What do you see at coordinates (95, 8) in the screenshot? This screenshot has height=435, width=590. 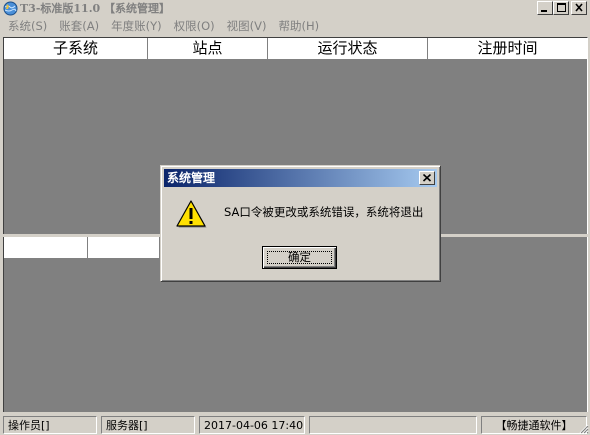 I see `window-title: T3-标准版11.0 【系统管理】` at bounding box center [95, 8].